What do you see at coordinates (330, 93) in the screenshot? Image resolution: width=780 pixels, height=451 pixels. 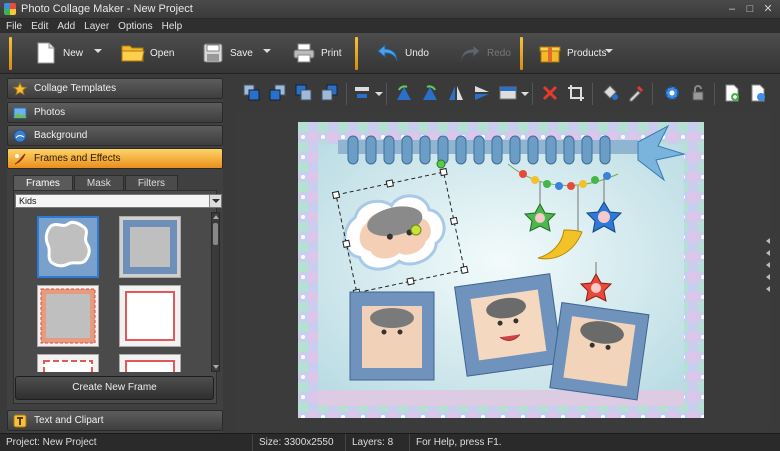 I see `send-to-back-icon` at bounding box center [330, 93].